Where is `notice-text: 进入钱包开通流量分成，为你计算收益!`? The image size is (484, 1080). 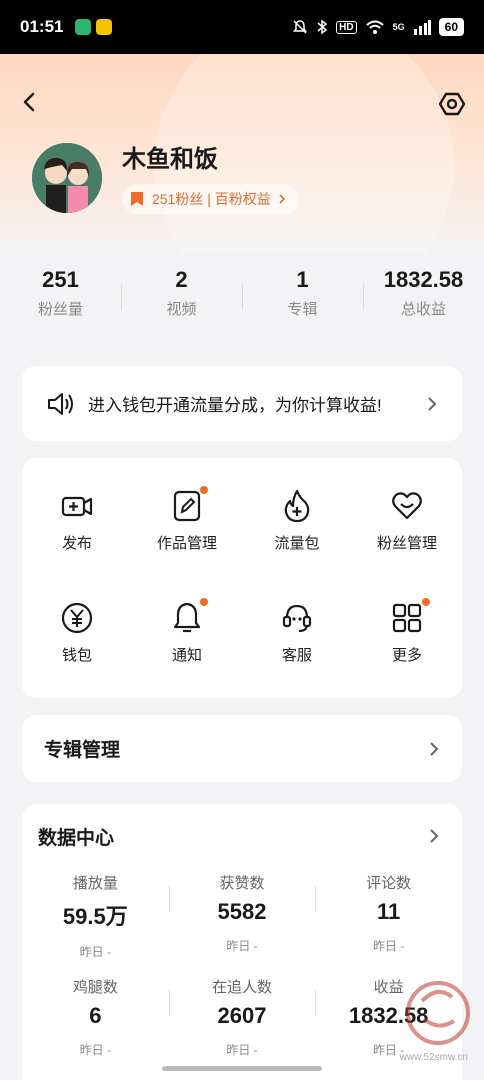
notice-text: 进入钱包开通流量分成，为你计算收益! is located at coordinates (235, 405).